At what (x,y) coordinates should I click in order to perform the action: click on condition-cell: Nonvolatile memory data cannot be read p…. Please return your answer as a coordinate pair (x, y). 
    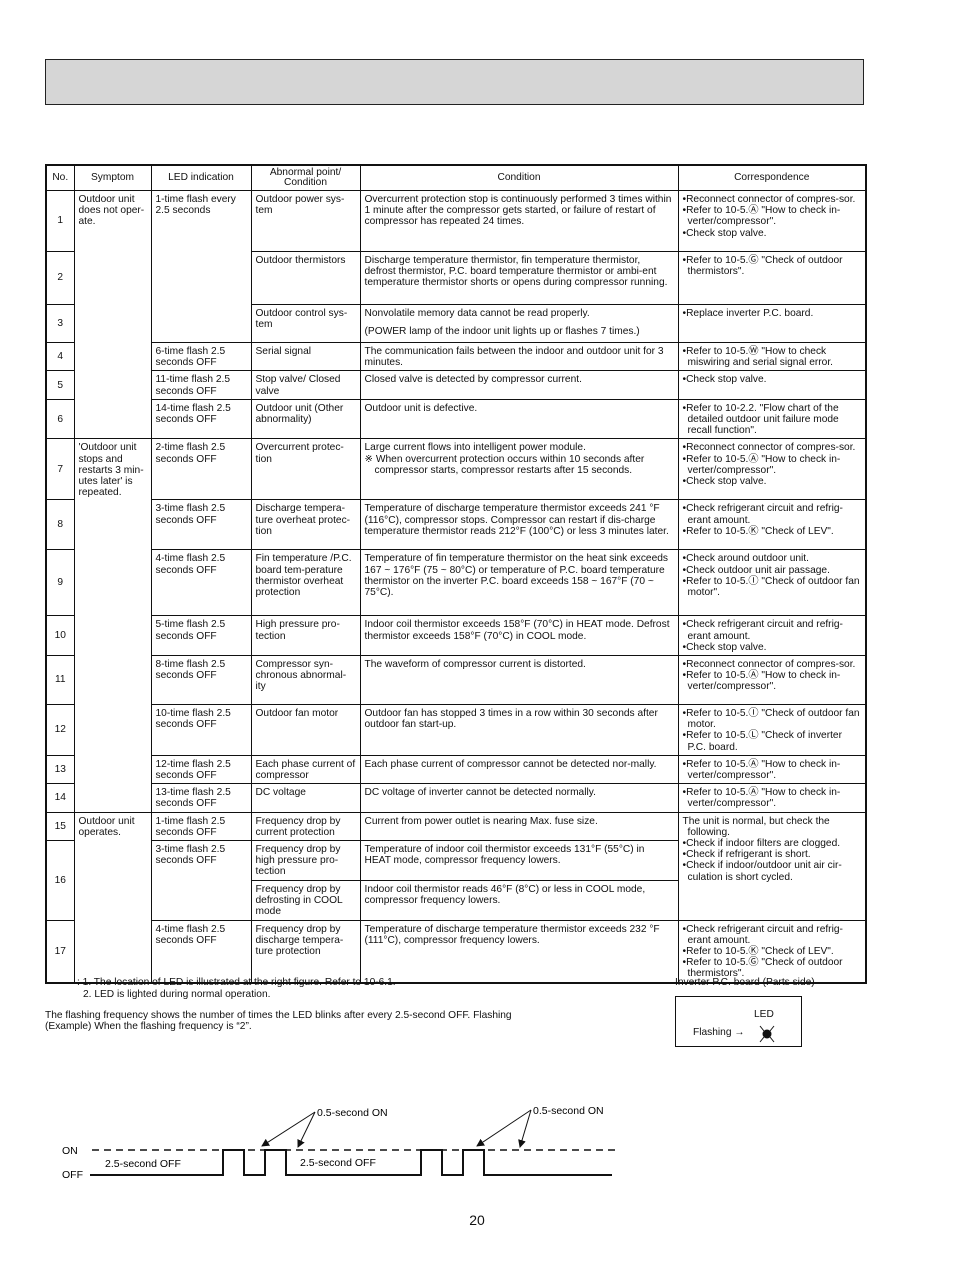
    Looking at the image, I should click on (519, 323).